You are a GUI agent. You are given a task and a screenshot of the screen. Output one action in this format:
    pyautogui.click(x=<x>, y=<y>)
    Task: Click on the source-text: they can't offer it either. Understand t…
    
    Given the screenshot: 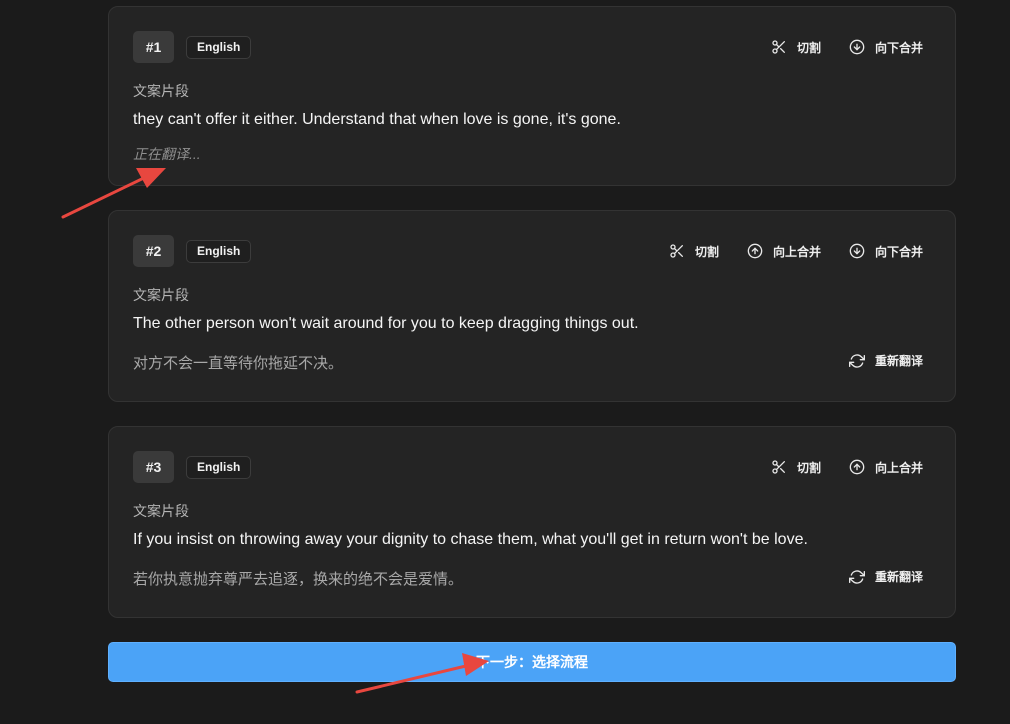 What is the action you would take?
    pyautogui.click(x=377, y=119)
    